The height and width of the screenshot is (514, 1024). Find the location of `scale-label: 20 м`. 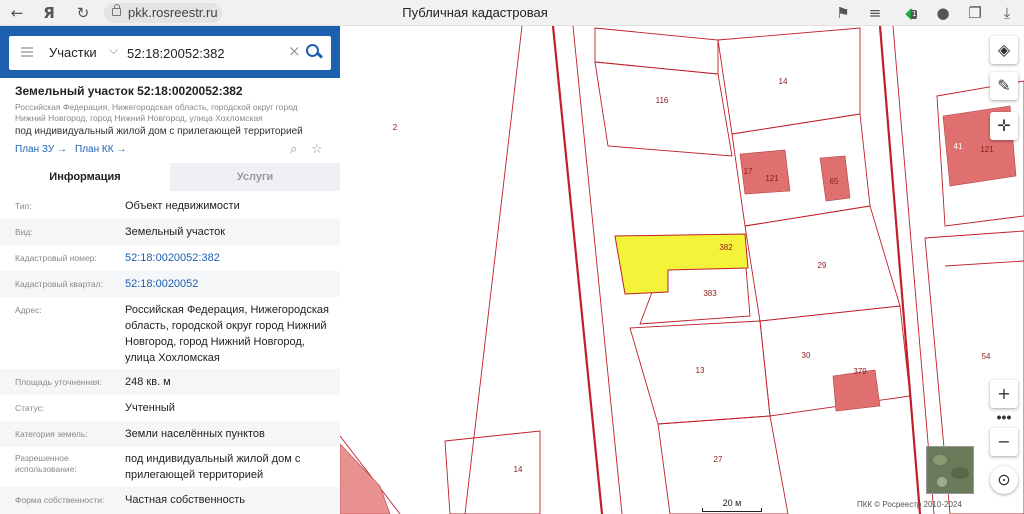

scale-label: 20 м is located at coordinates (732, 503).